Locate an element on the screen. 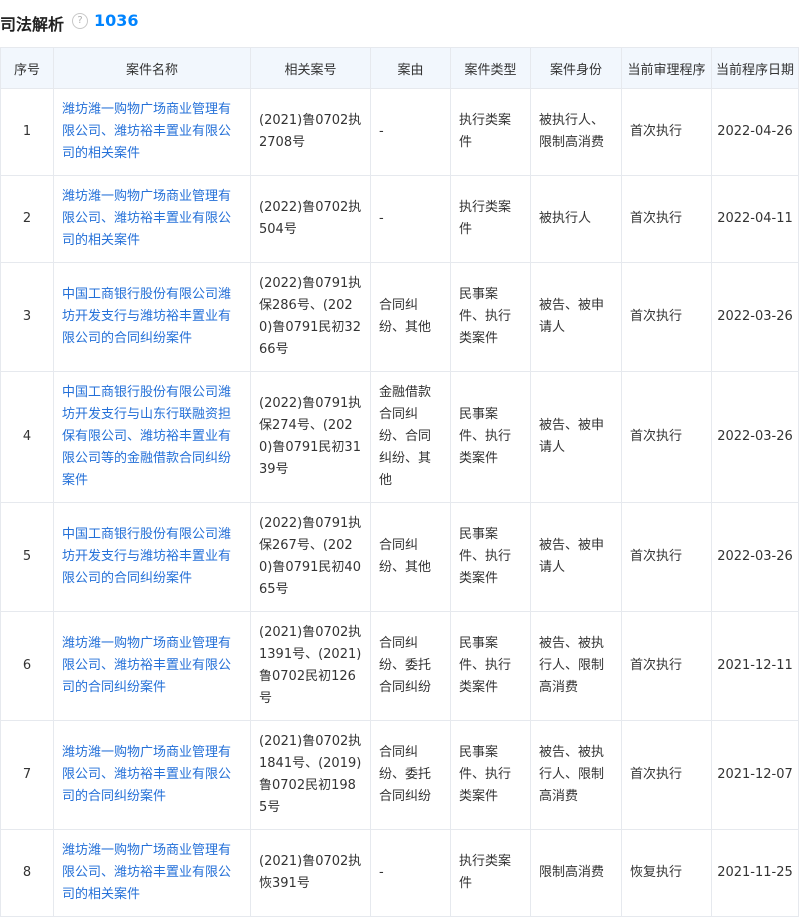 The image size is (799, 918). column-header-case-name: 案件名称 is located at coordinates (152, 68).